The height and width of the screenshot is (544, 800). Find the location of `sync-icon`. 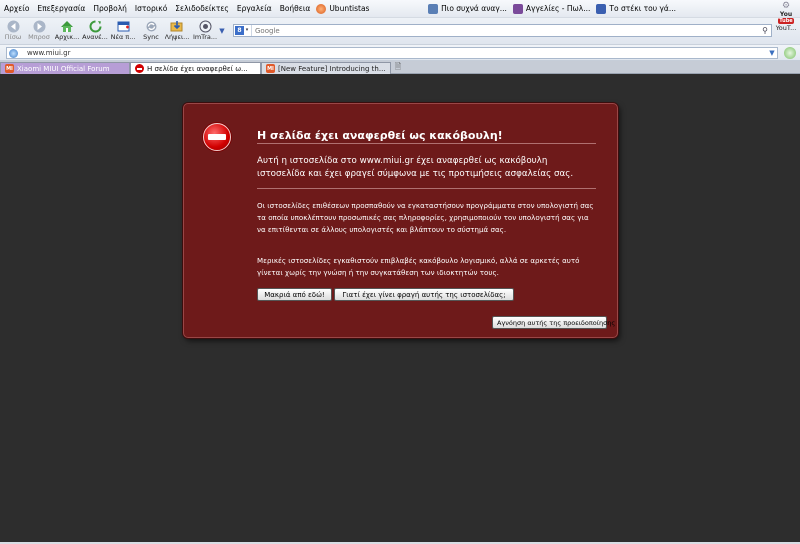

sync-icon is located at coordinates (151, 26).